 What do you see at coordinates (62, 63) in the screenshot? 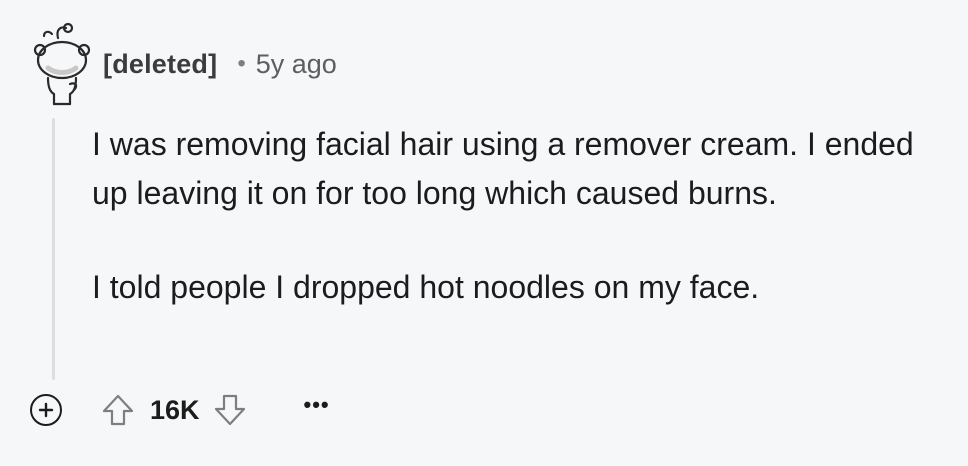
I see `avatar-icon` at bounding box center [62, 63].